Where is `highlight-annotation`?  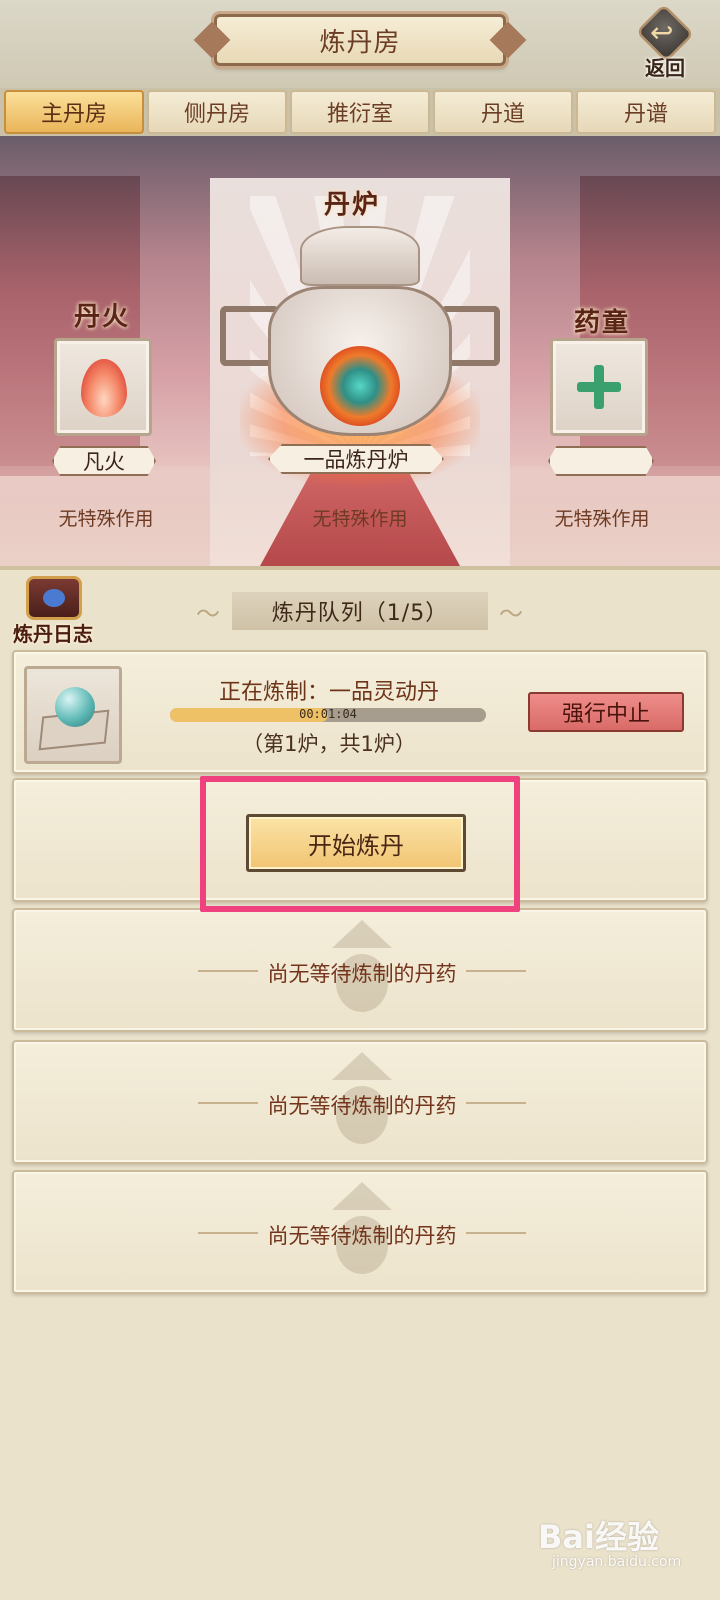 highlight-annotation is located at coordinates (360, 844).